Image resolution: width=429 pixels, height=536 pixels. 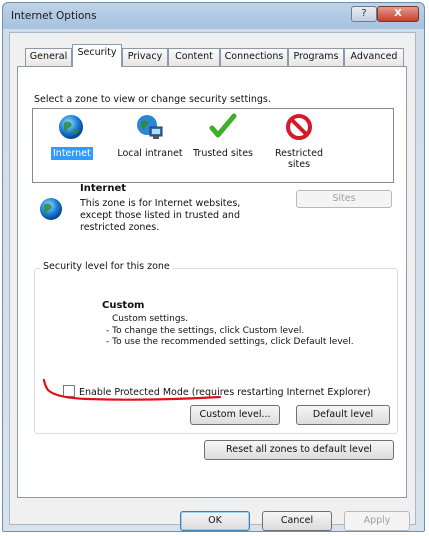 I want to click on help-button: ?, so click(x=364, y=14).